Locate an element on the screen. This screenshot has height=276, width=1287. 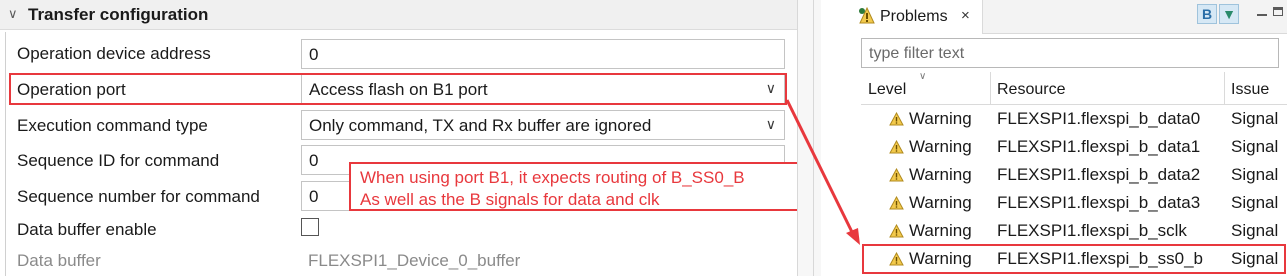
label-sequence-id: Sequence ID for command is located at coordinates (118, 160).